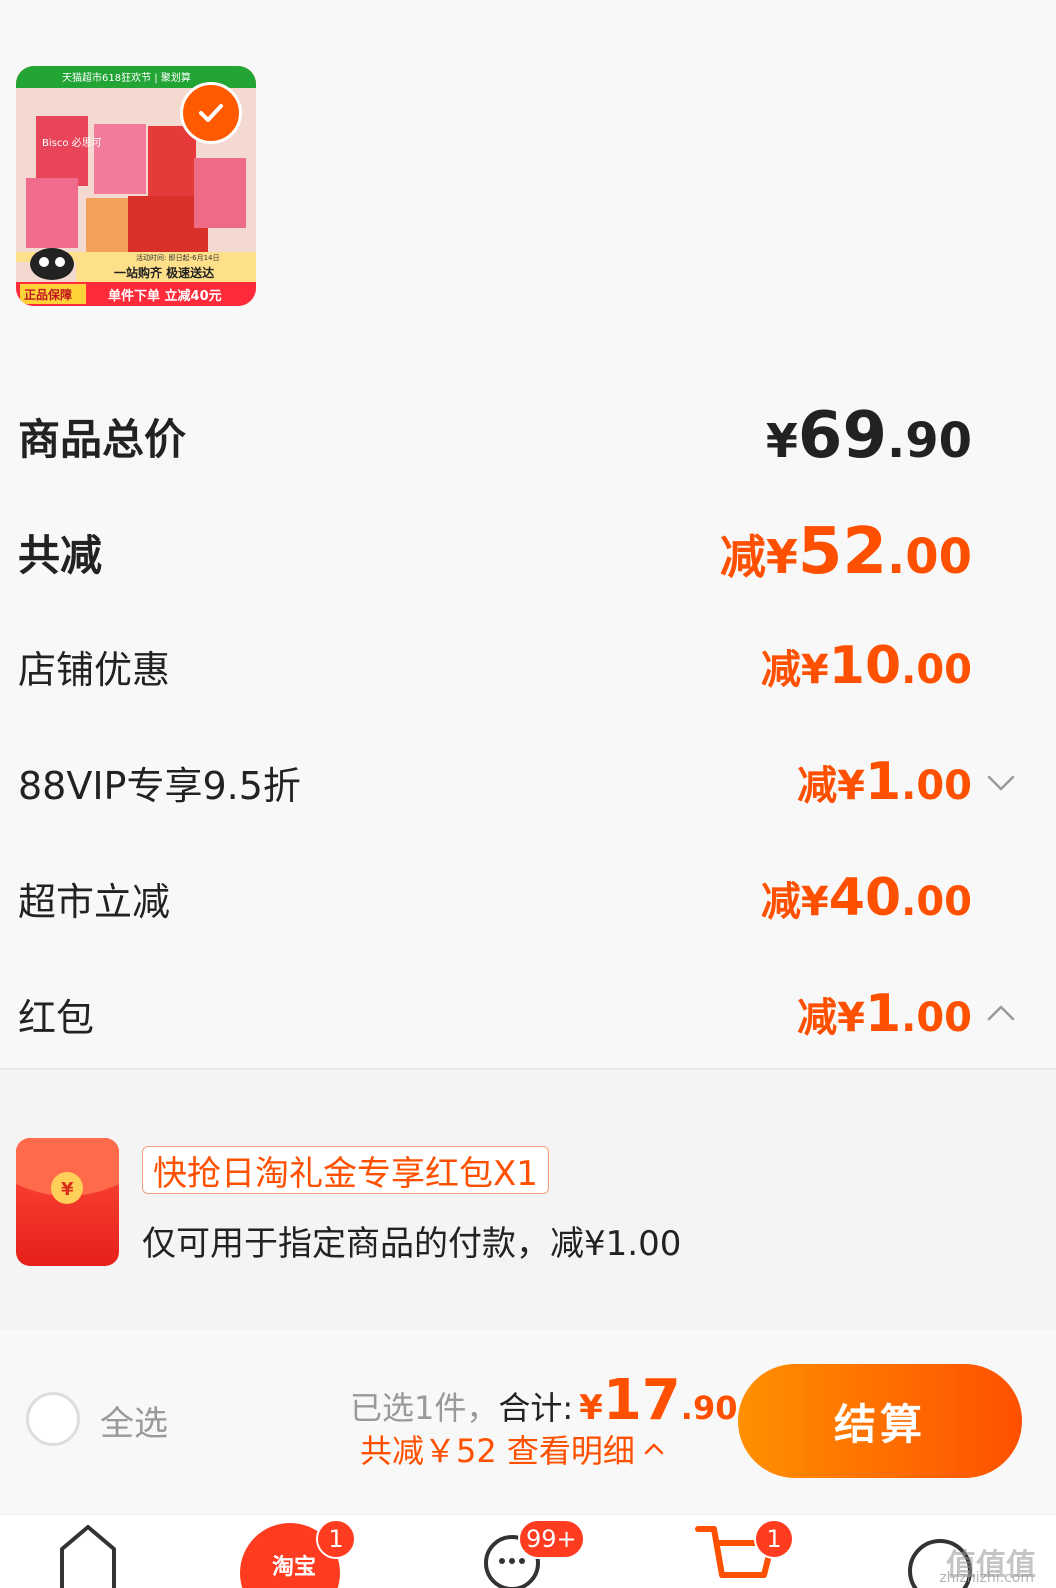  I want to click on thumb-brand: Bisco 必思可, so click(72, 142).